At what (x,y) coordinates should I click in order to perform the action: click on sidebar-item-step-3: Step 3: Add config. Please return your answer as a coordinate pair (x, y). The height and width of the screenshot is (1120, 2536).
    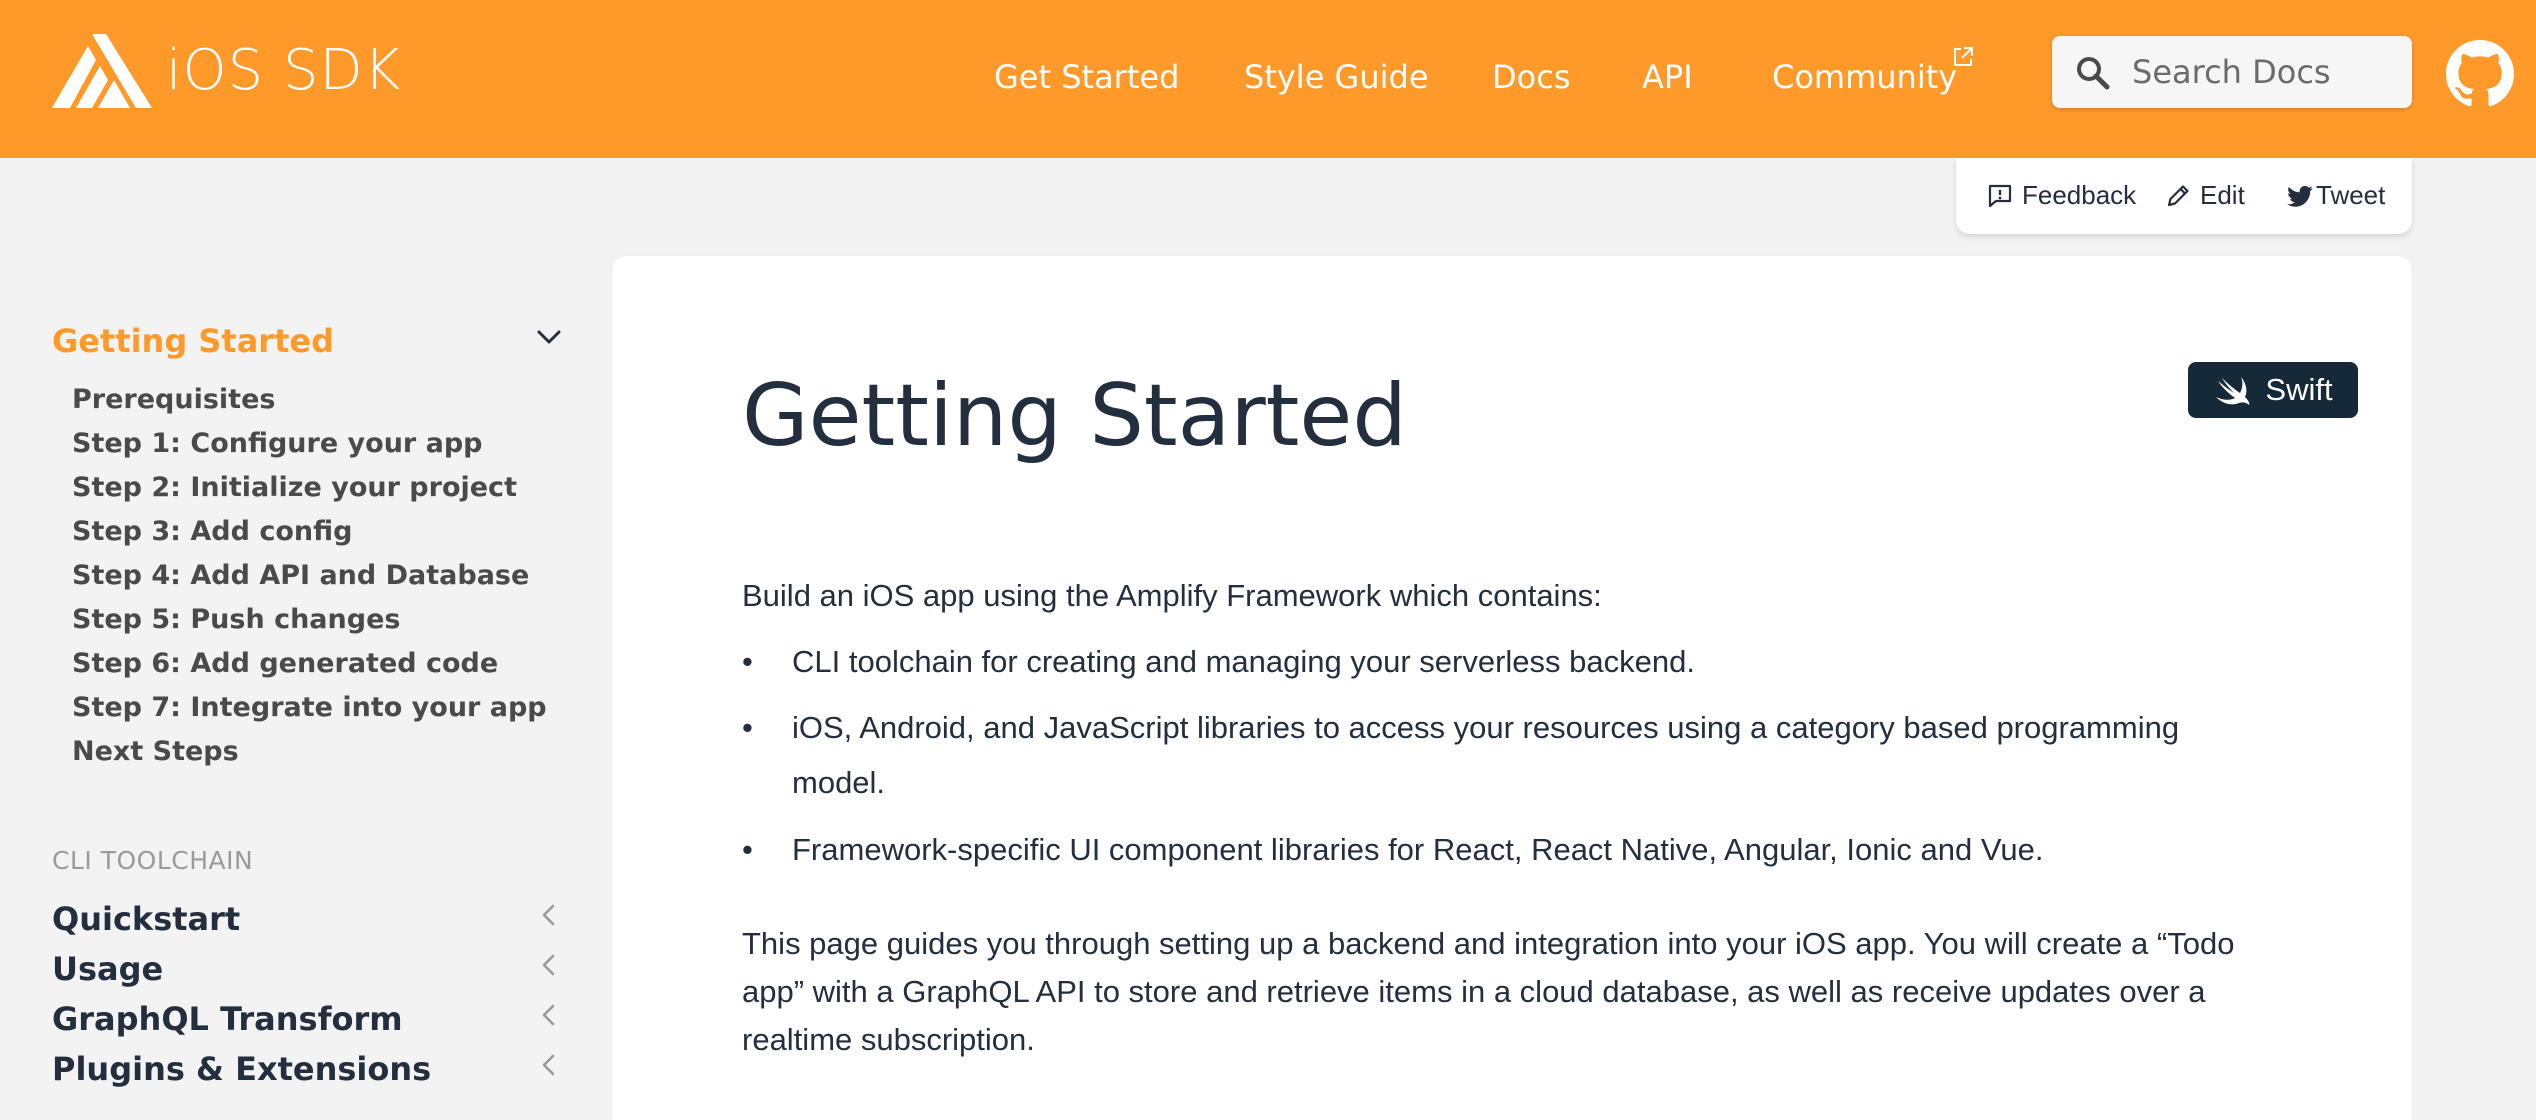
    Looking at the image, I should click on (212, 531).